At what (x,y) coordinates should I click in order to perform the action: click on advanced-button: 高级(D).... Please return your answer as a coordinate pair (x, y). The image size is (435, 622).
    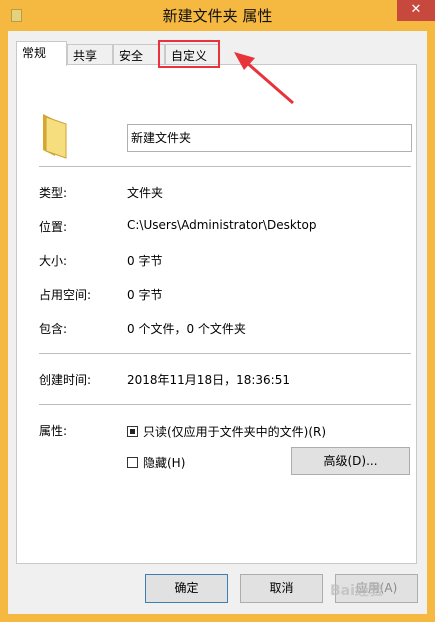
    Looking at the image, I should click on (350, 461).